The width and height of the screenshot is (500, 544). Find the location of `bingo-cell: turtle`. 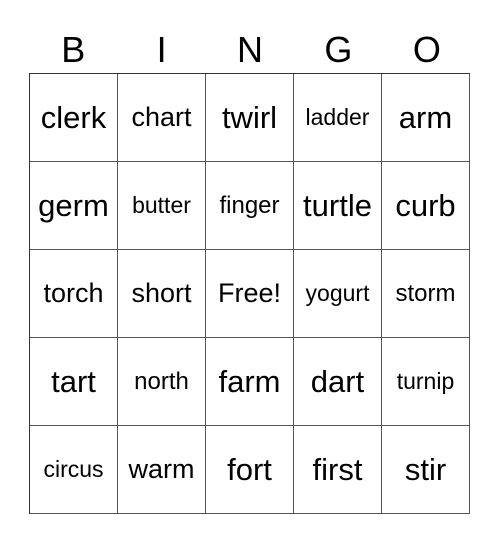

bingo-cell: turtle is located at coordinates (338, 206).